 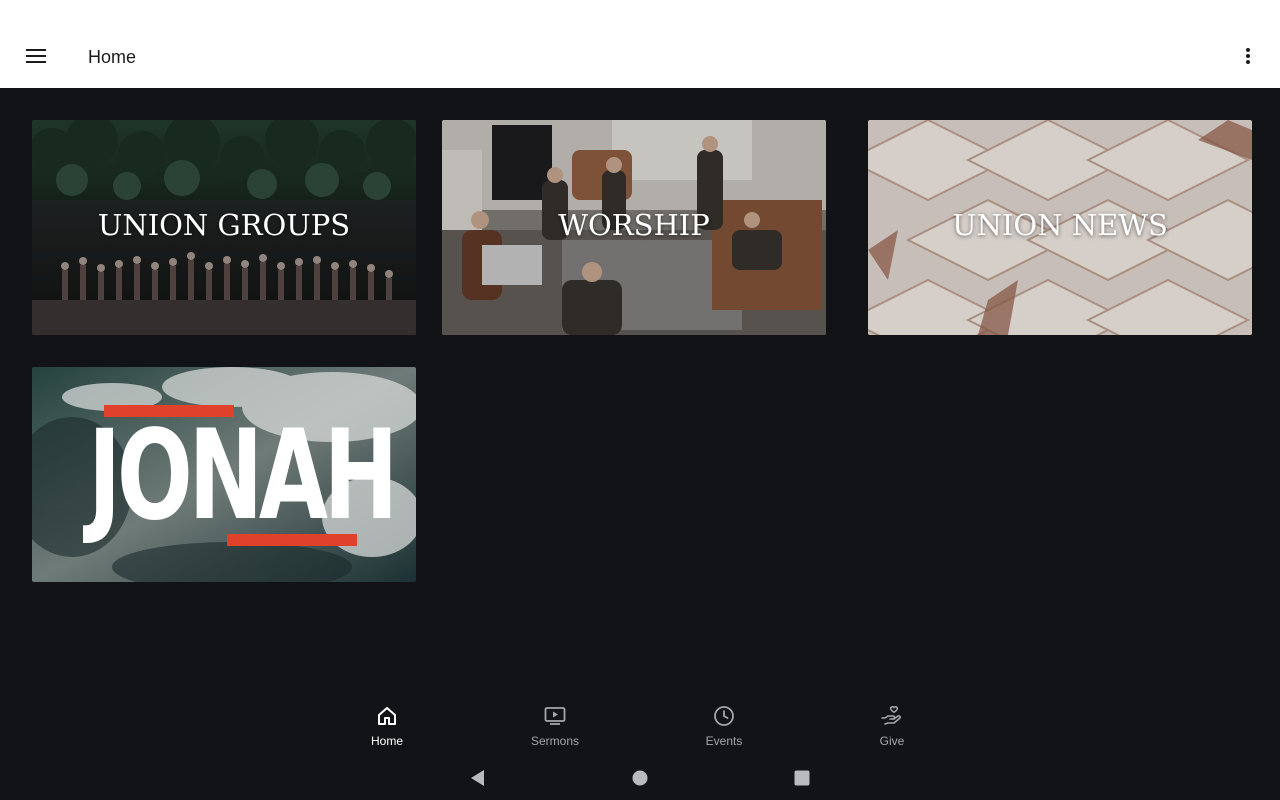 I want to click on nav-events: Events, so click(x=724, y=727).